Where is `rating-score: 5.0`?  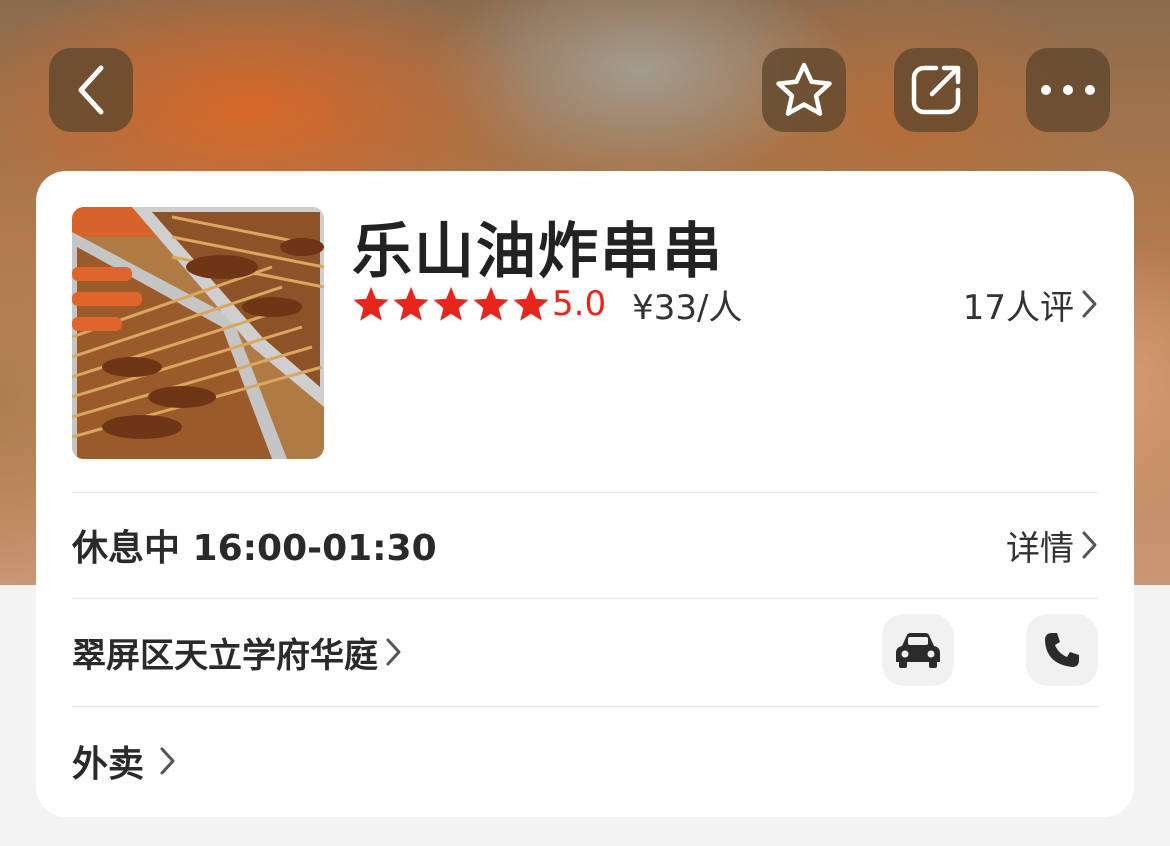
rating-score: 5.0 is located at coordinates (579, 304).